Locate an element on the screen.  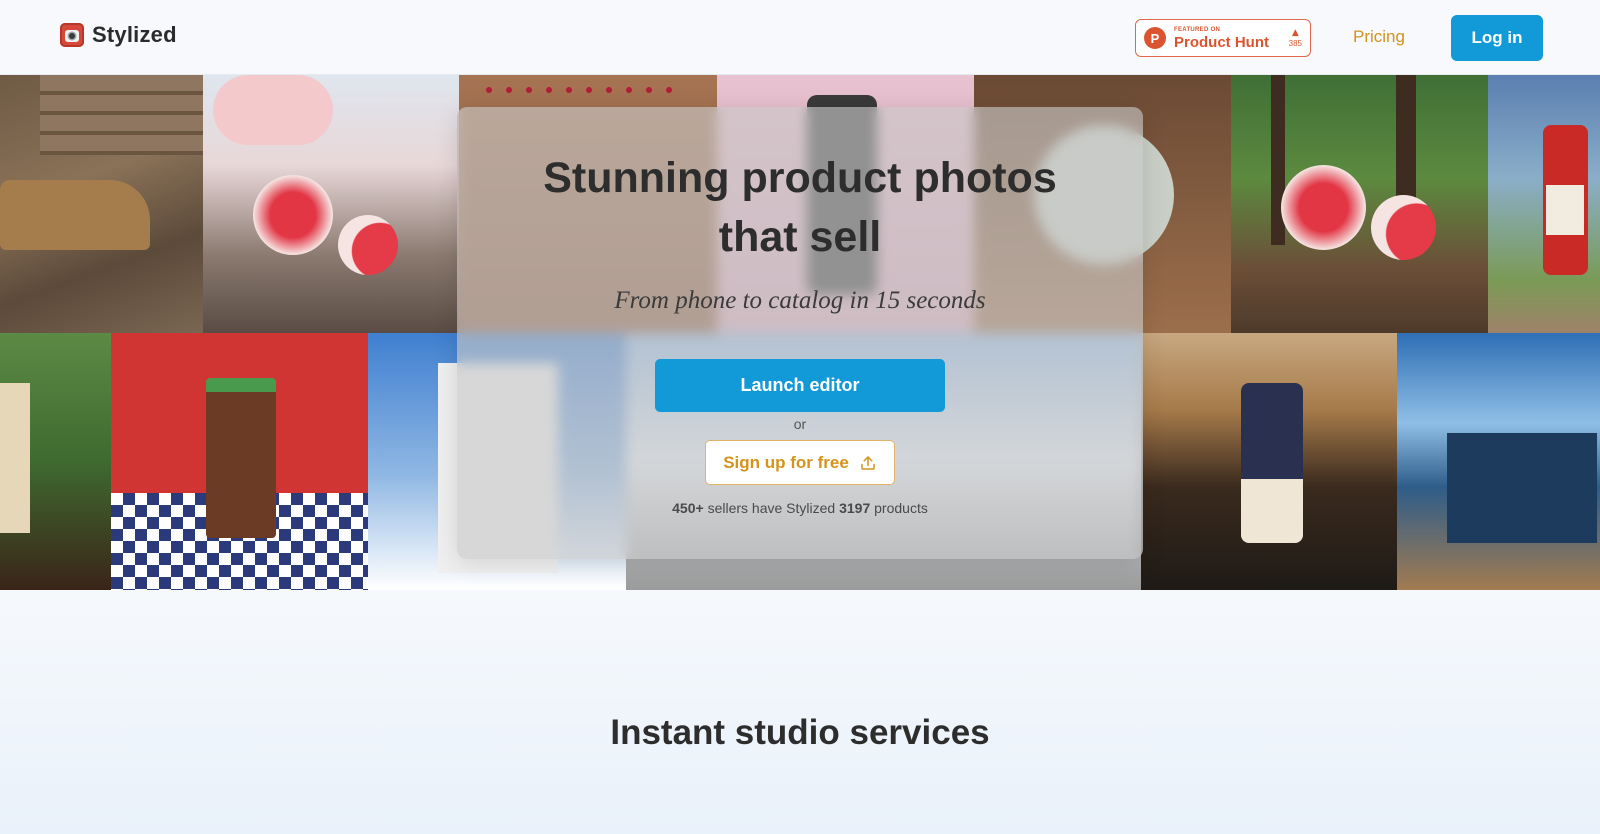
gallery-tile-forest-soap is located at coordinates (1359, 204).